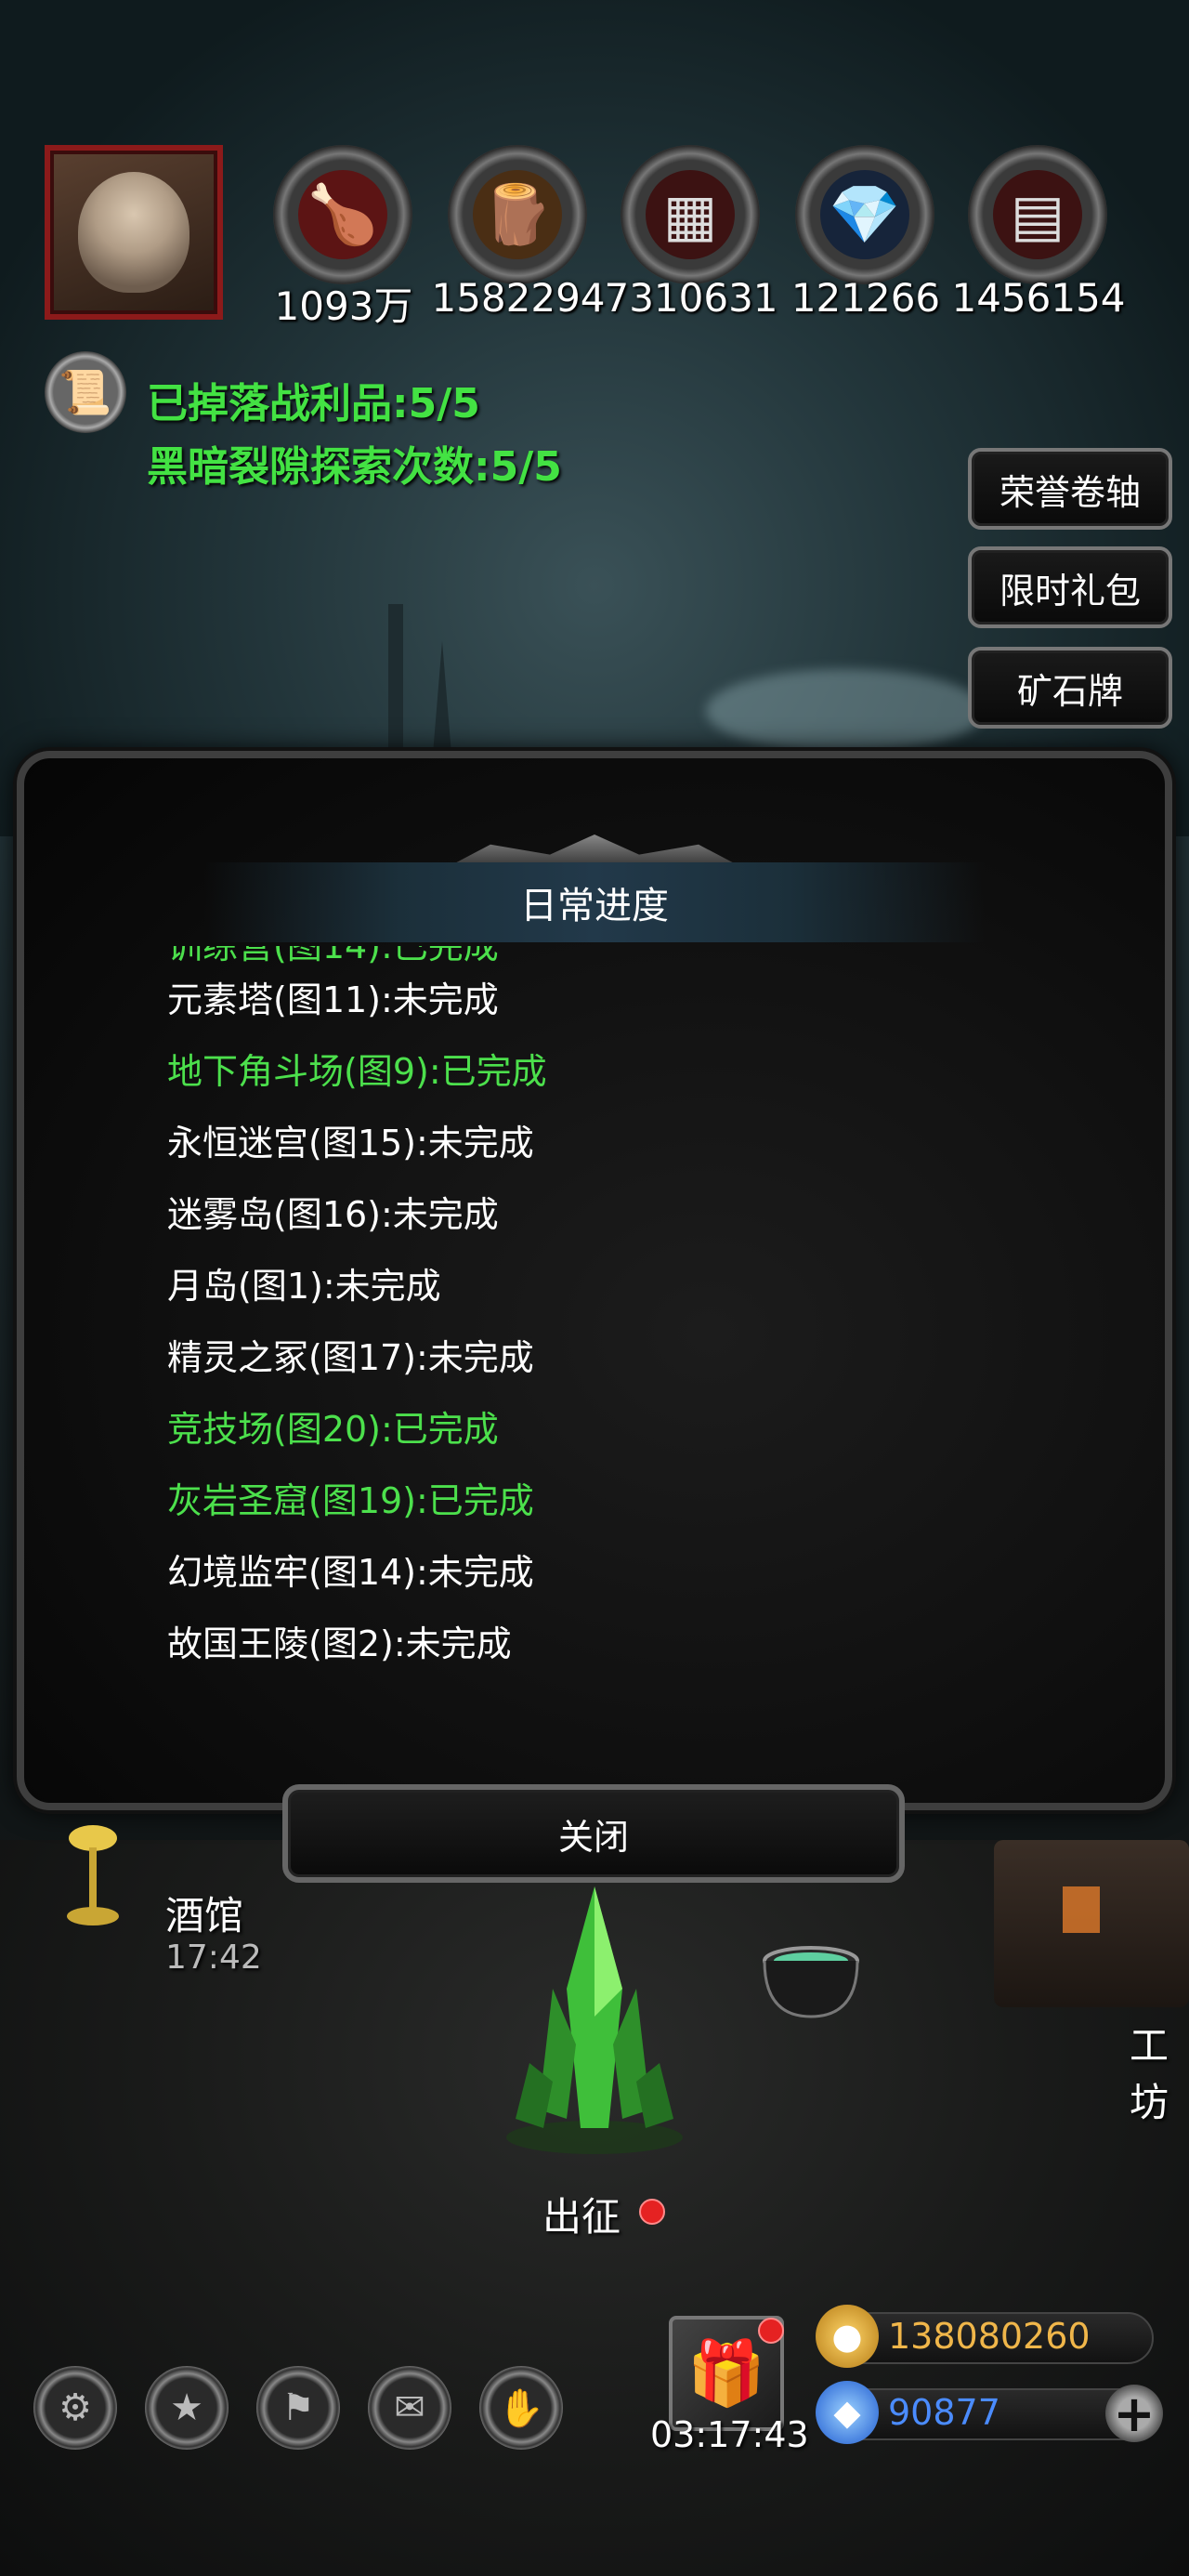 The image size is (1189, 2576). What do you see at coordinates (333, 1214) in the screenshot?
I see `list-item: 迷雾岛(图16):未完成` at bounding box center [333, 1214].